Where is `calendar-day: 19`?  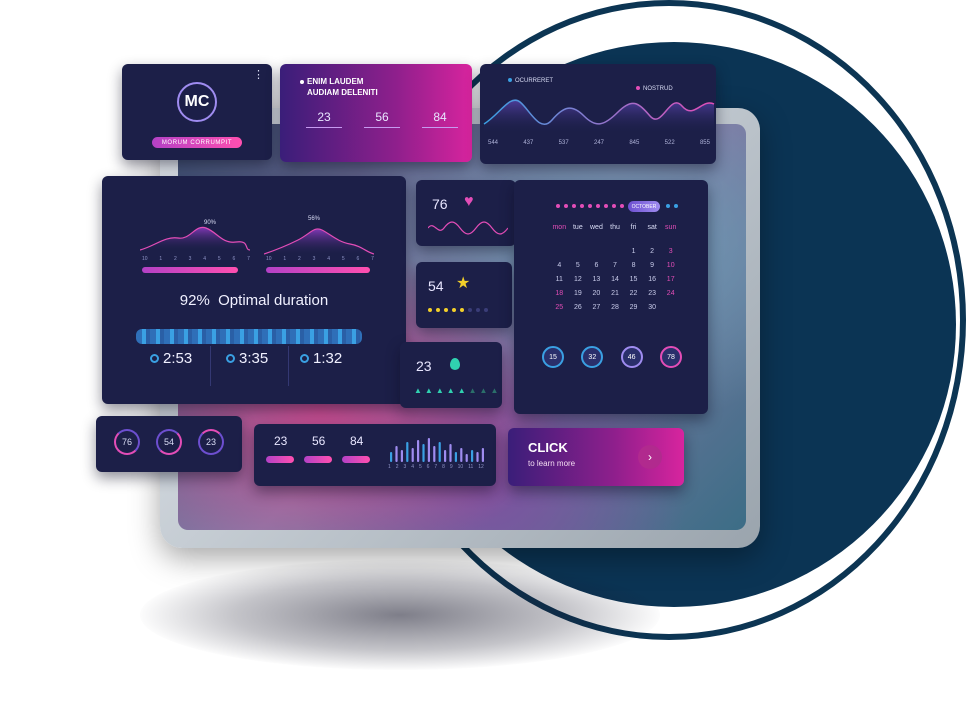
calendar-day: 19 is located at coordinates (578, 293).